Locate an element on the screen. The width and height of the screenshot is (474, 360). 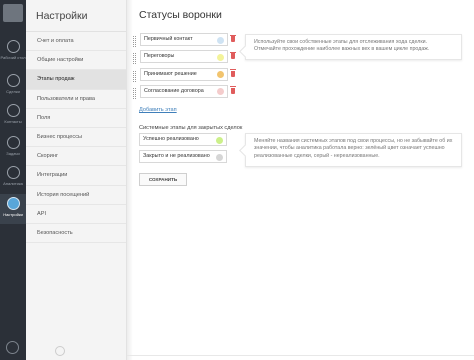
menu-item-sales-stages: Этапы продаж is located at coordinates (76, 80).